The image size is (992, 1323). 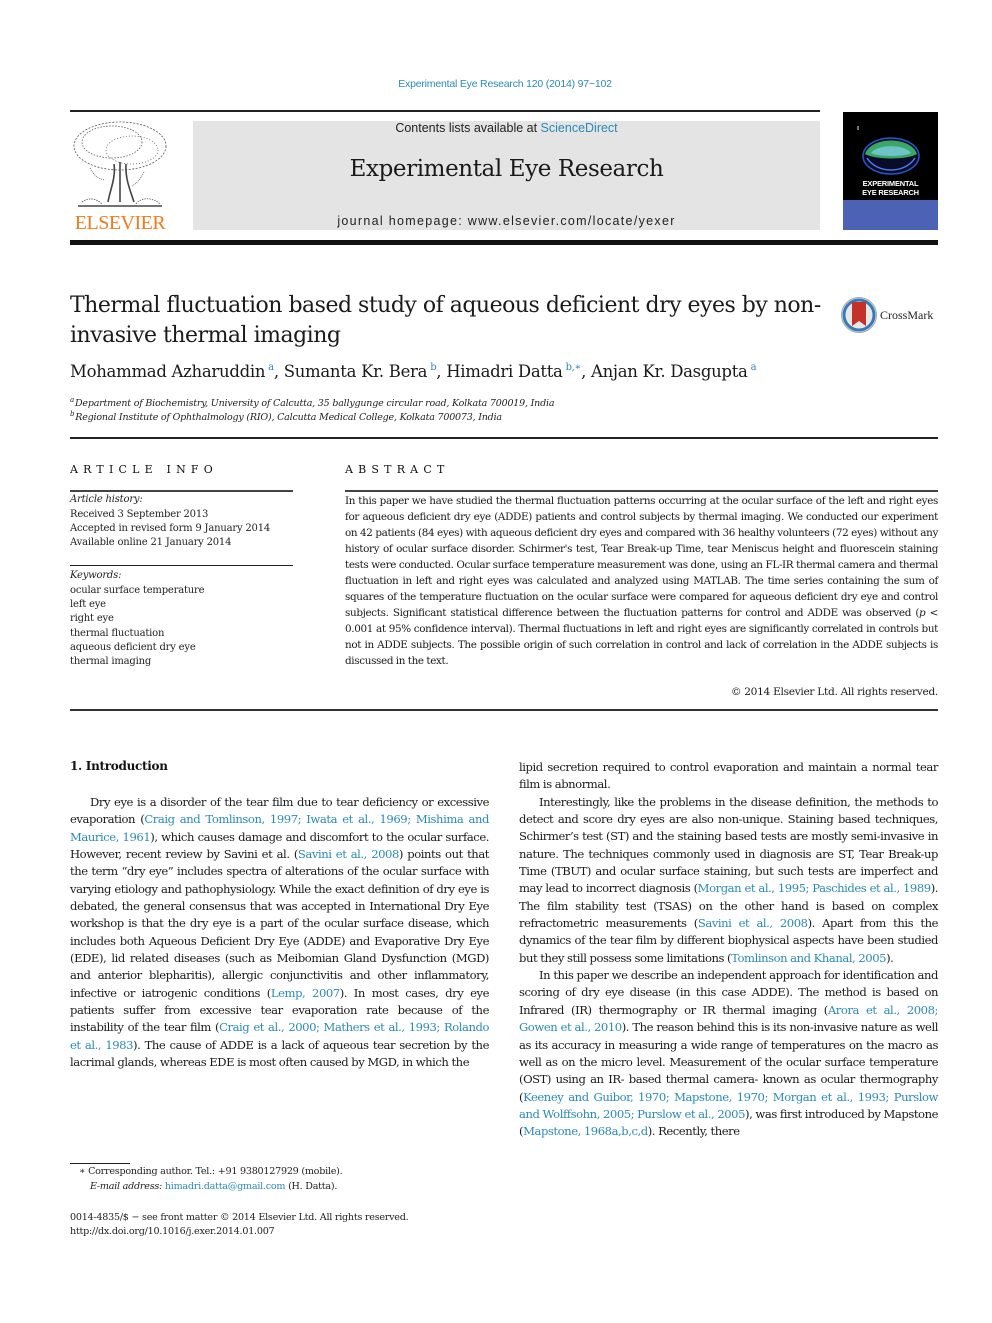 What do you see at coordinates (151, 542) in the screenshot?
I see `history-online: Available online 21 January 2014` at bounding box center [151, 542].